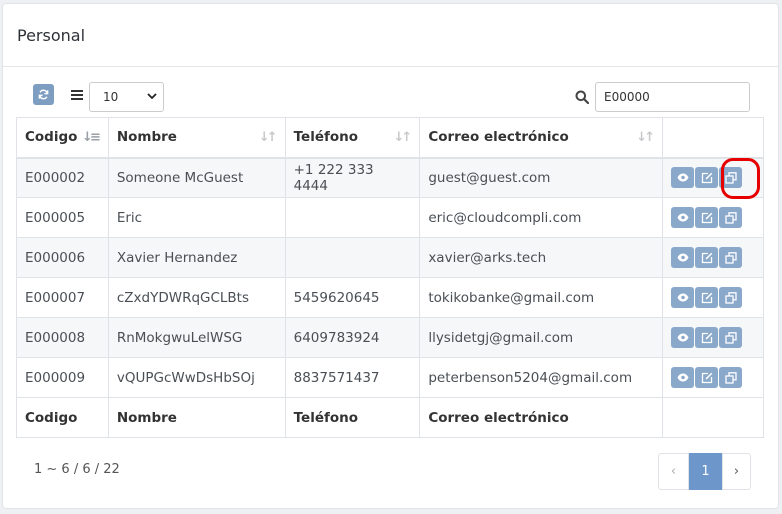  Describe the element at coordinates (62, 337) in the screenshot. I see `cell-codigo: E000008` at that location.